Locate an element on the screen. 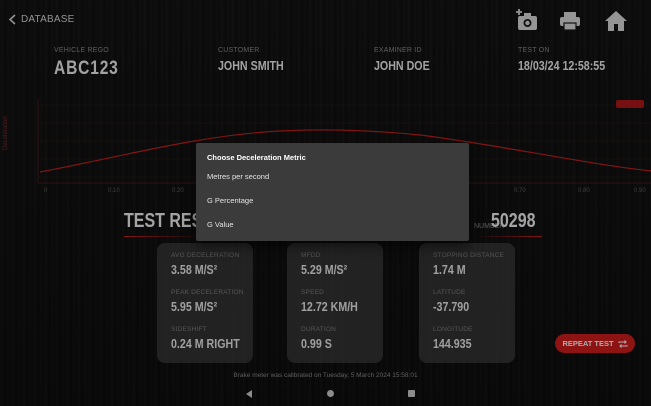  option-g-percentage: G Percentage is located at coordinates (338, 208).